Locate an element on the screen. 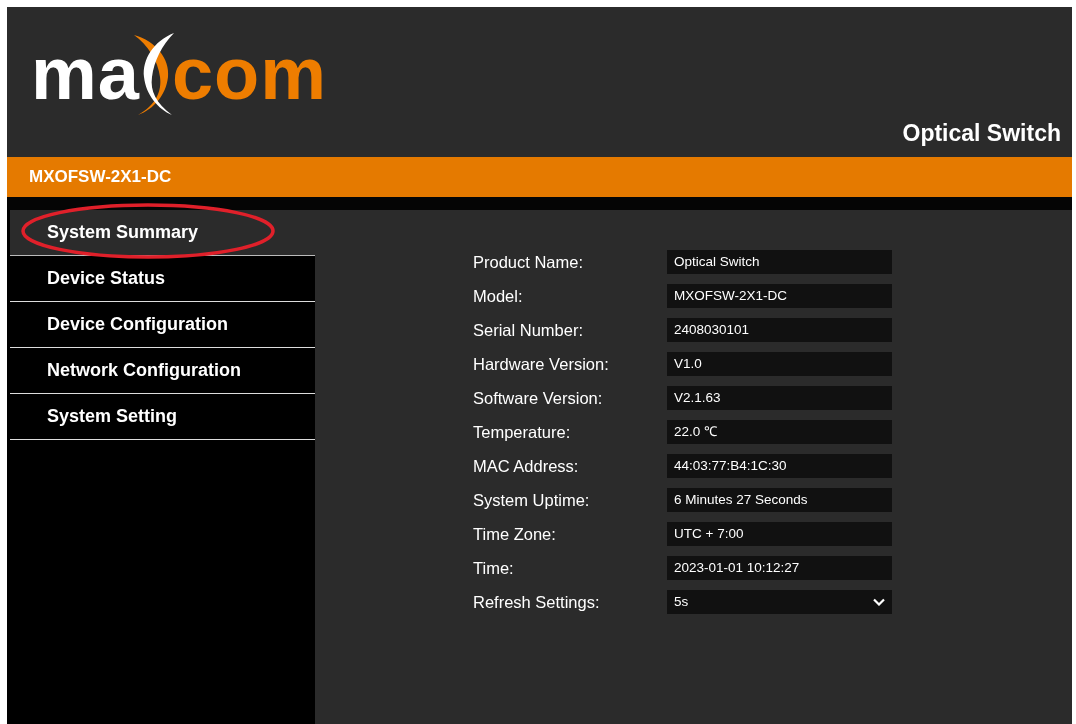  field-value: 22.0 ℃ is located at coordinates (779, 432).